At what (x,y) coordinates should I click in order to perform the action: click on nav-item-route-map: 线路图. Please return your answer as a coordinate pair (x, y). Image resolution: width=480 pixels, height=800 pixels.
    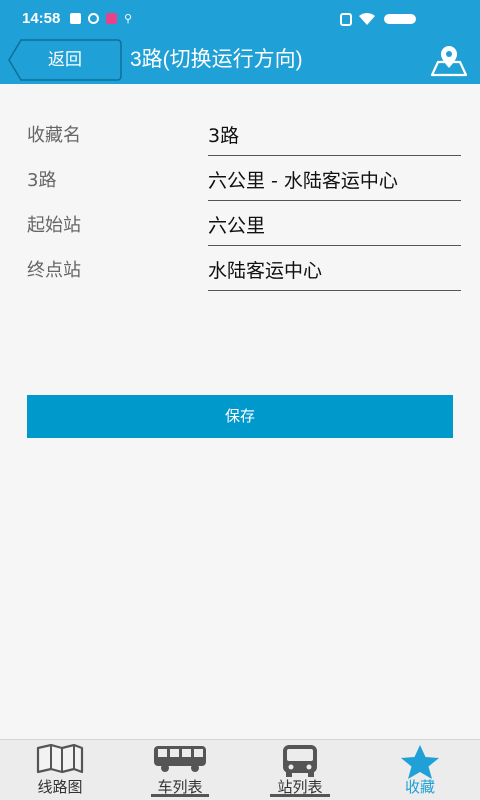
    Looking at the image, I should click on (60, 770).